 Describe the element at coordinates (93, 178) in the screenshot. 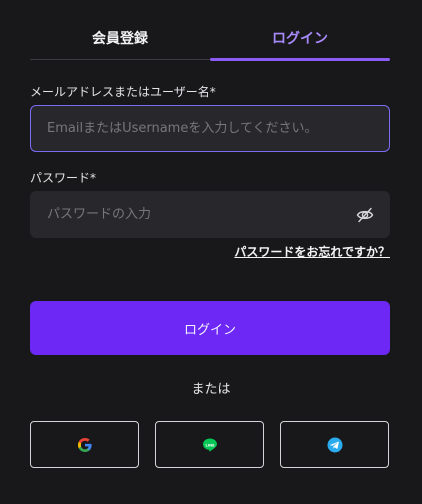

I see `password-required-mark: *` at that location.